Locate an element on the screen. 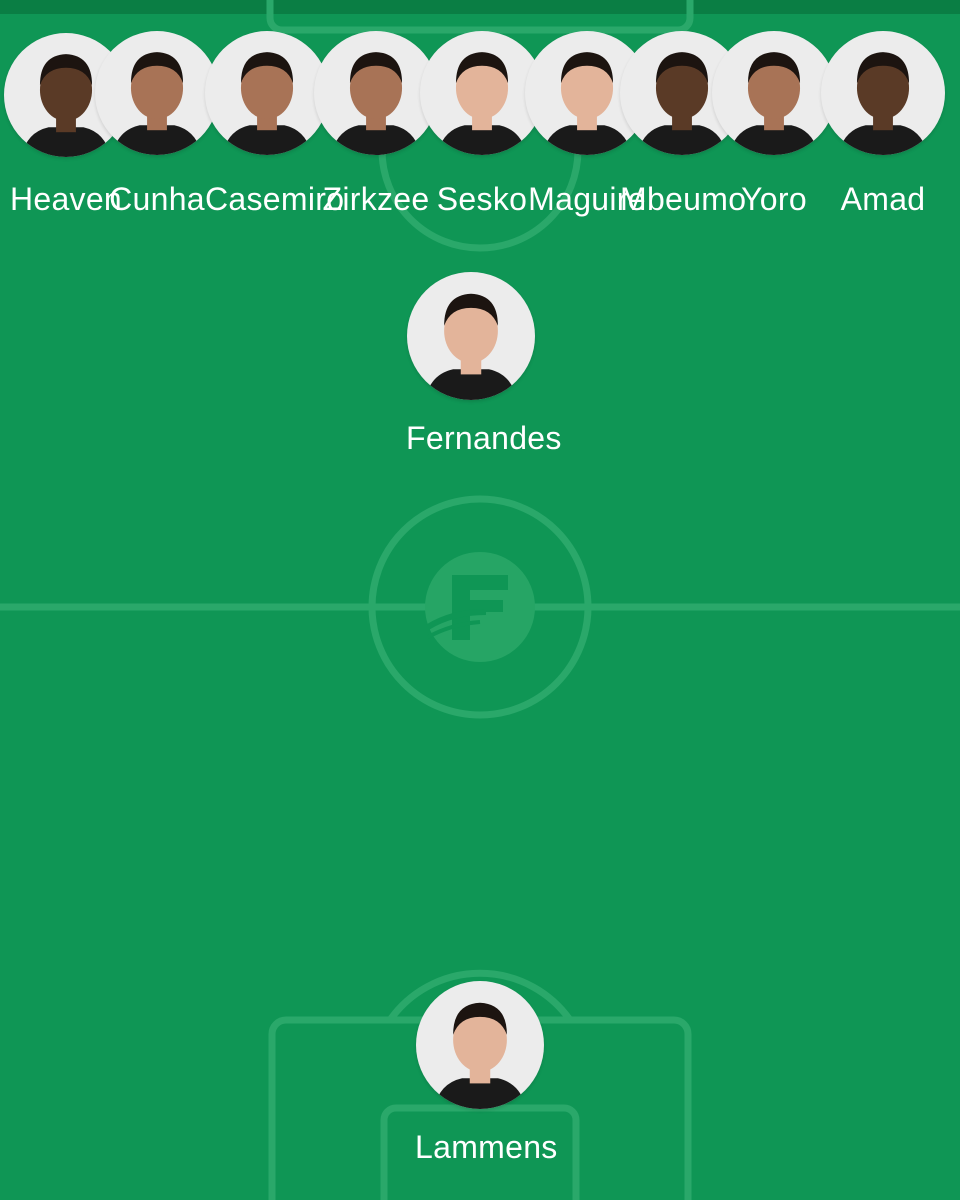 This screenshot has width=960, height=1200. lineup-player-lammens: Lammens is located at coordinates (486, 1073).